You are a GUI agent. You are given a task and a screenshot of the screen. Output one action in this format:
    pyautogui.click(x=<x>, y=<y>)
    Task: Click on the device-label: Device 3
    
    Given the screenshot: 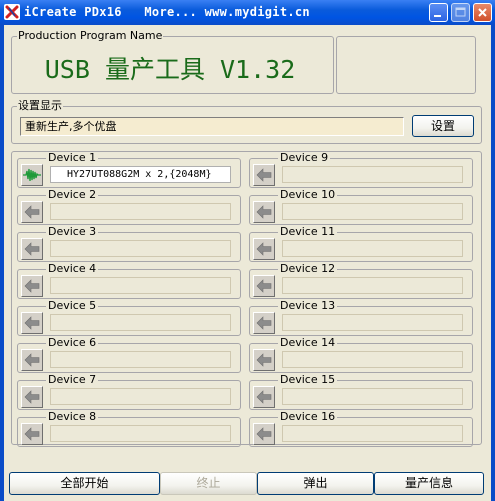 What is the action you would take?
    pyautogui.click(x=72, y=231)
    